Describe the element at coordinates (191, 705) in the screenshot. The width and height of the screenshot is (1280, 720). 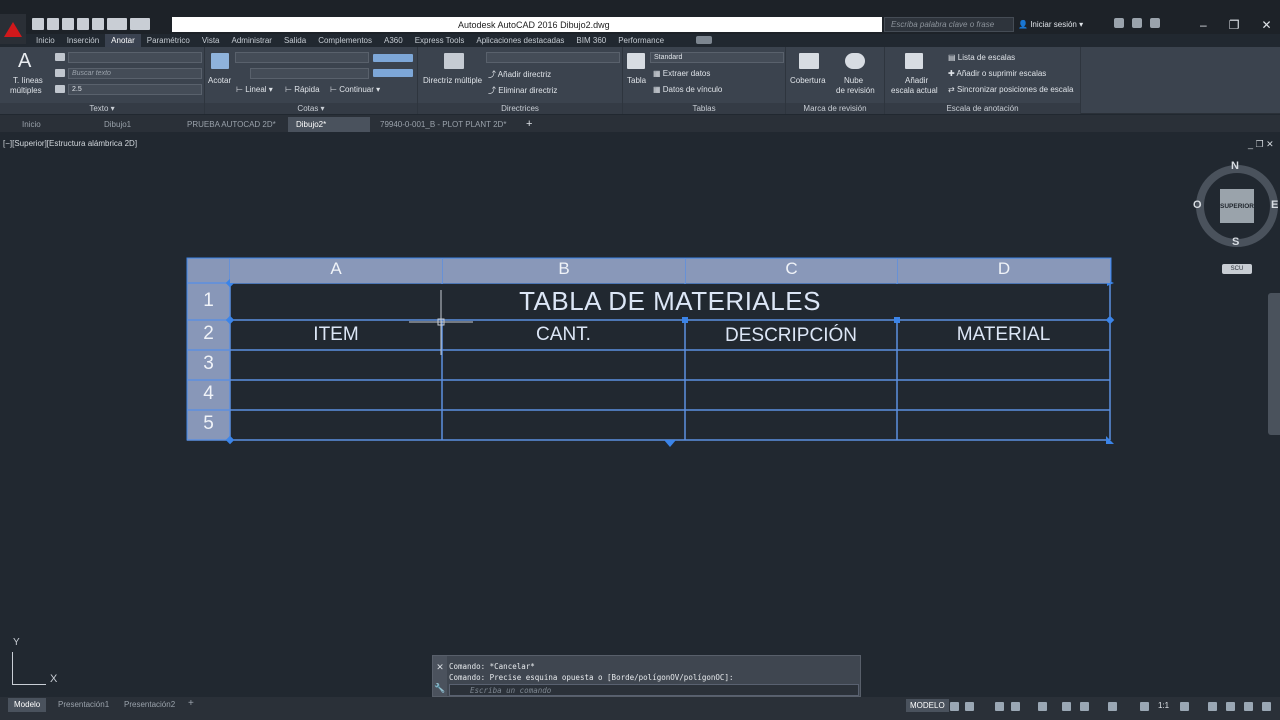
I see `add-layout-button: +` at that location.